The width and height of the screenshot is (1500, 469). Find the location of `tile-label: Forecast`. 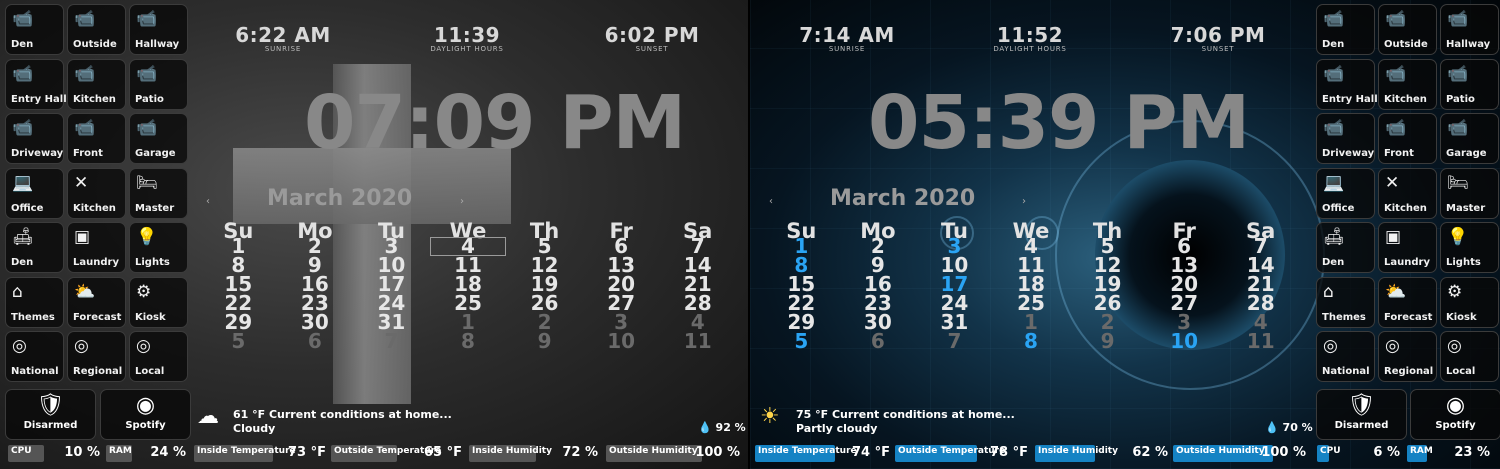

tile-label: Forecast is located at coordinates (97, 317).